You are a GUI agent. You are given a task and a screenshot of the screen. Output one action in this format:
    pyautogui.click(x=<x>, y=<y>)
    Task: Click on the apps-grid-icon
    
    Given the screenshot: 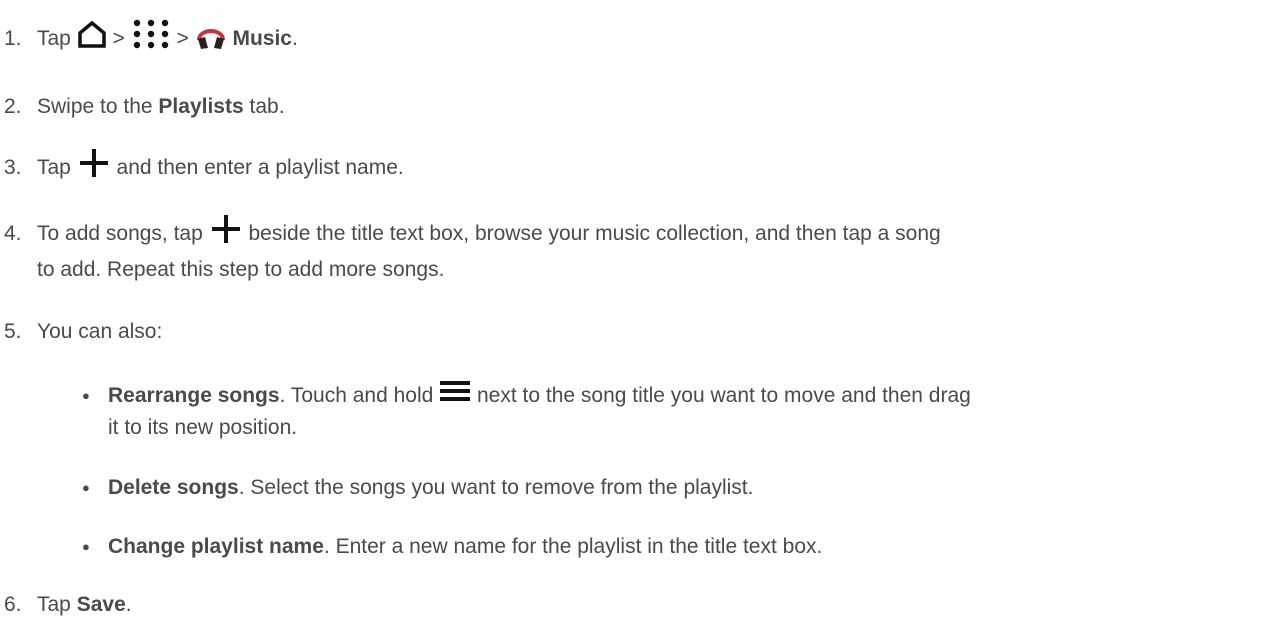 What is the action you would take?
    pyautogui.click(x=150, y=34)
    